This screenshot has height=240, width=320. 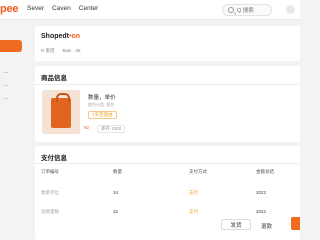 I want to click on top-bar: pee Sever Caven Center, so click(x=150, y=10).